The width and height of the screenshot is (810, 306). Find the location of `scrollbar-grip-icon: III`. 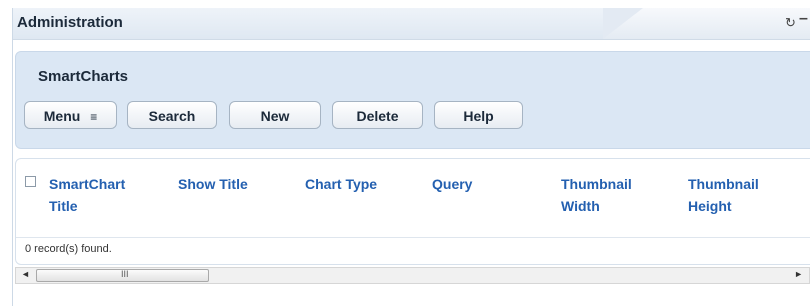

scrollbar-grip-icon: III is located at coordinates (125, 274).